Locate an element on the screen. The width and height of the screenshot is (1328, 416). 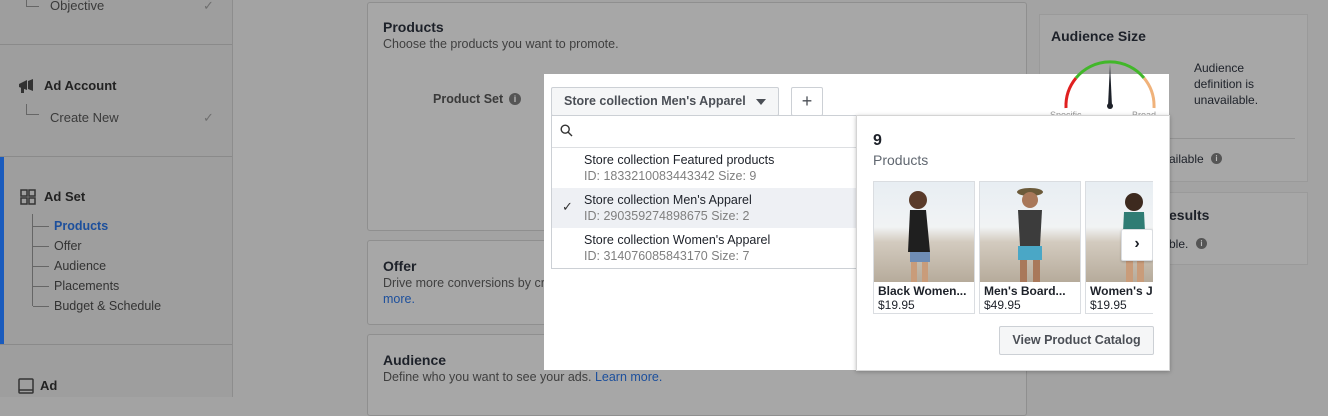
add-product-set-button: + is located at coordinates (807, 101).